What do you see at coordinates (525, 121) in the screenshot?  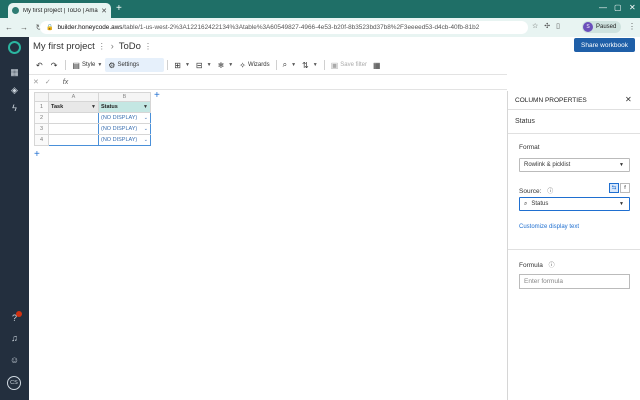 I see `column-name: Status` at bounding box center [525, 121].